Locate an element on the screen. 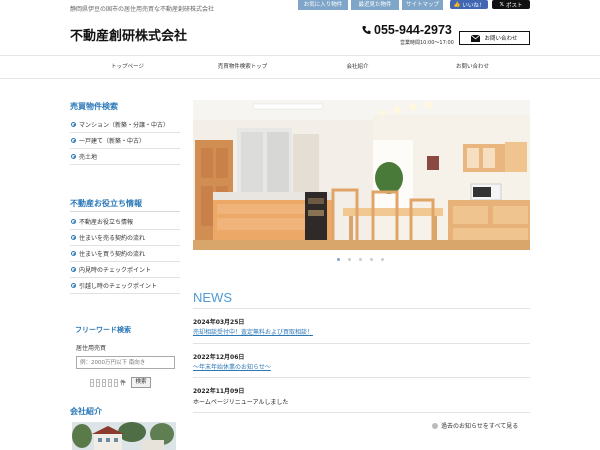 The image size is (600, 450). sidebar-item-label: マンション（新築・分譲・中古） is located at coordinates (124, 125).